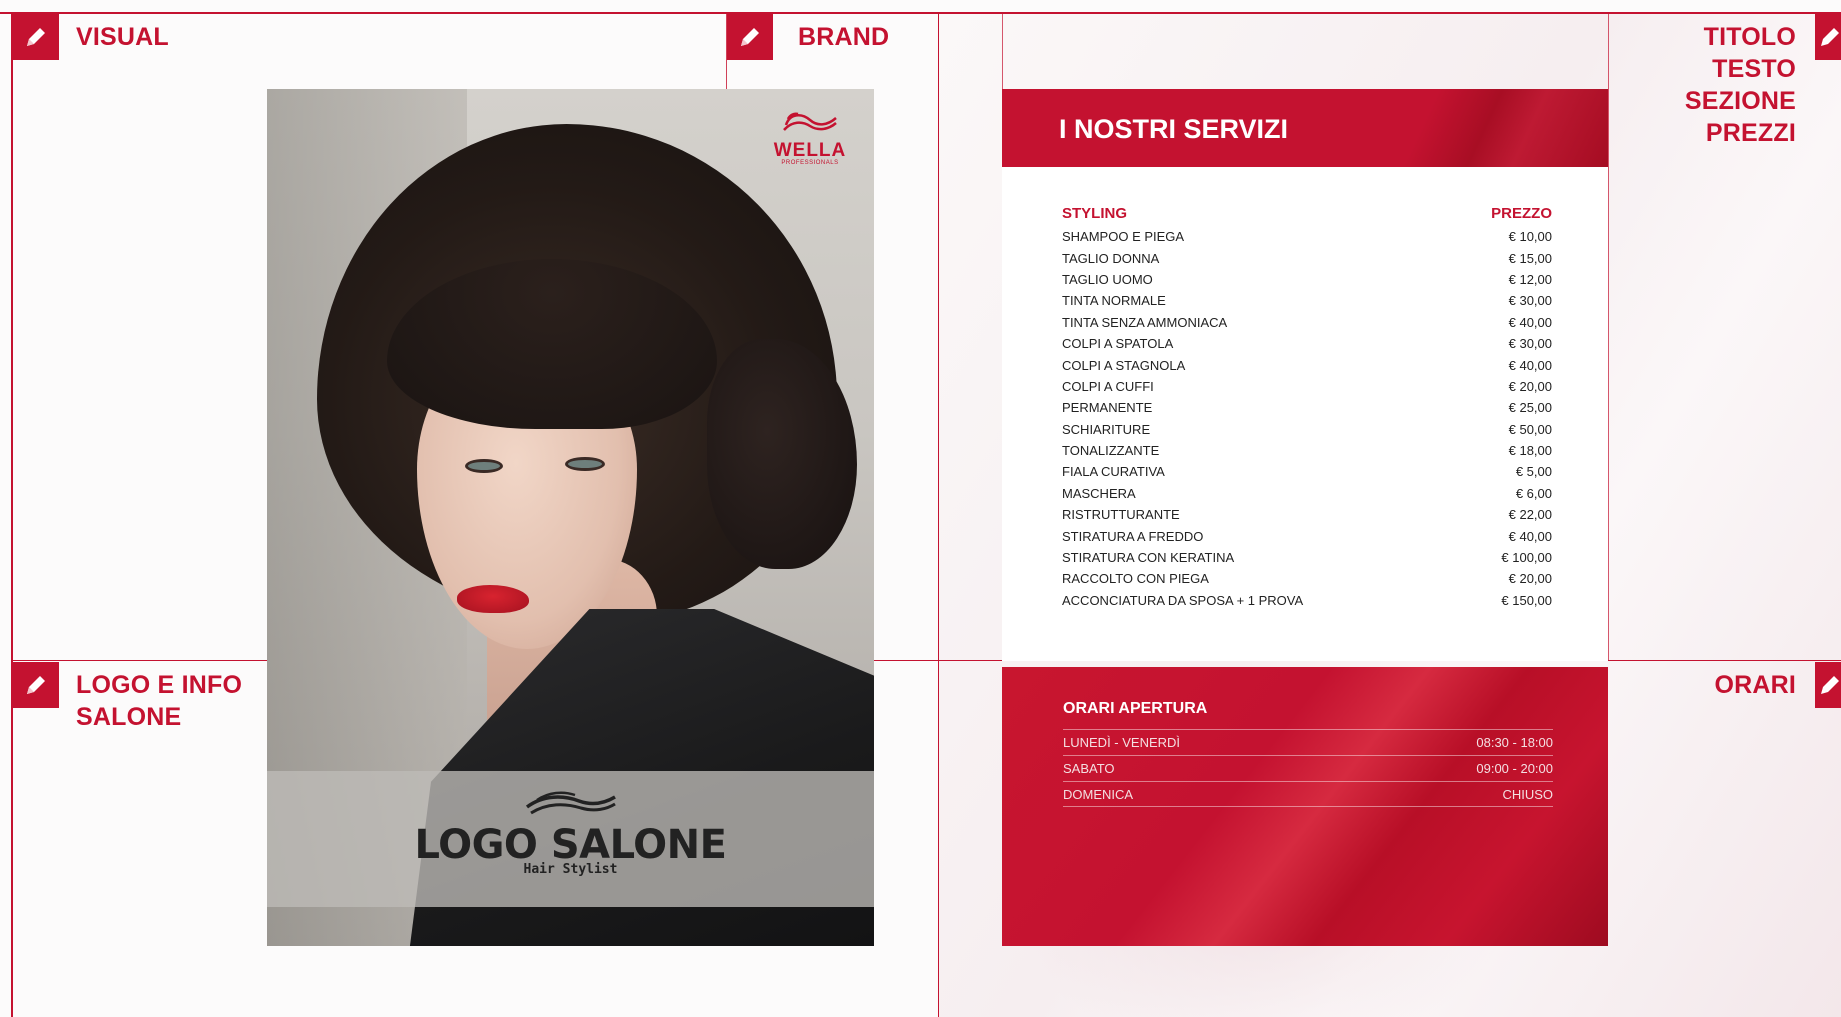  I want to click on price-table-header: STYLING PREZZO, so click(1307, 213).